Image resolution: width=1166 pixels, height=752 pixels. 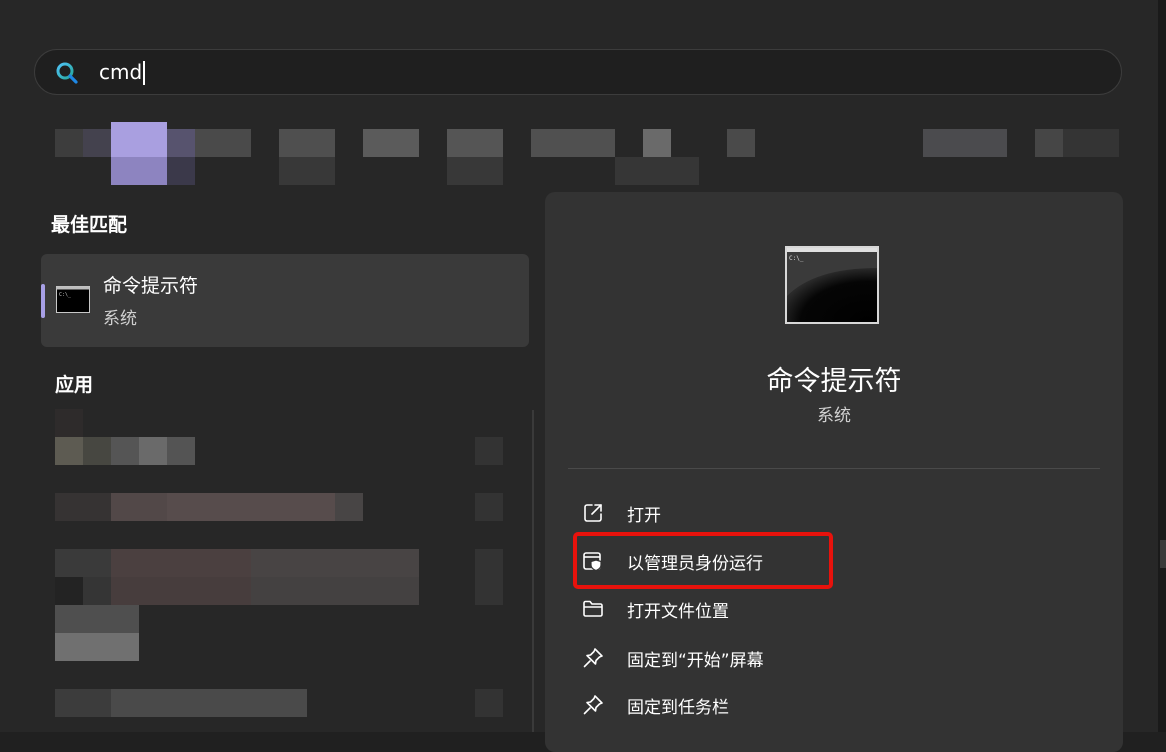 What do you see at coordinates (834, 416) in the screenshot?
I see `detail-subtitle: 系统` at bounding box center [834, 416].